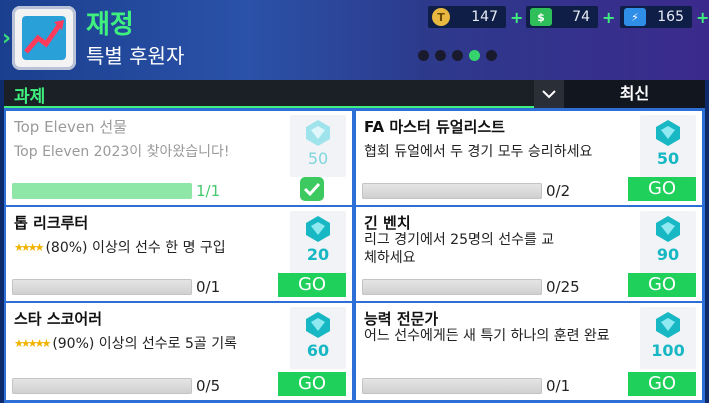  Describe the element at coordinates (484, 17) in the screenshot. I see `token-value: 147` at that location.